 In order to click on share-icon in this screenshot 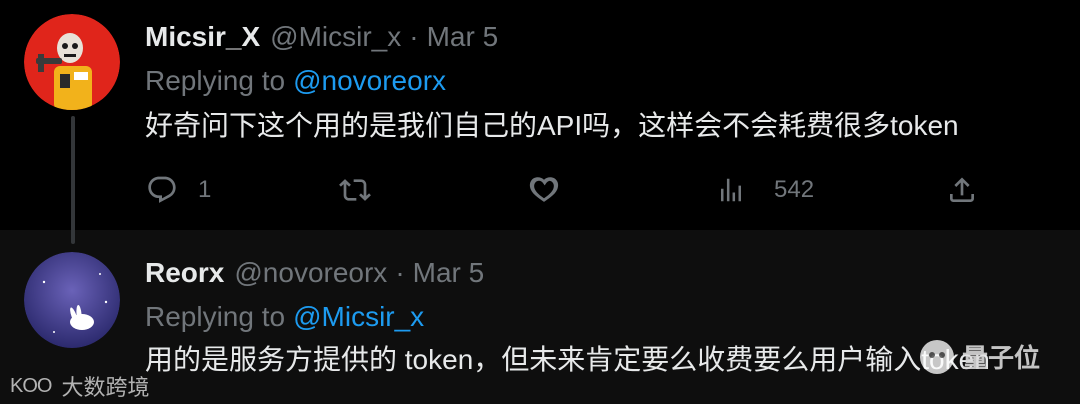, I will do `click(962, 189)`.